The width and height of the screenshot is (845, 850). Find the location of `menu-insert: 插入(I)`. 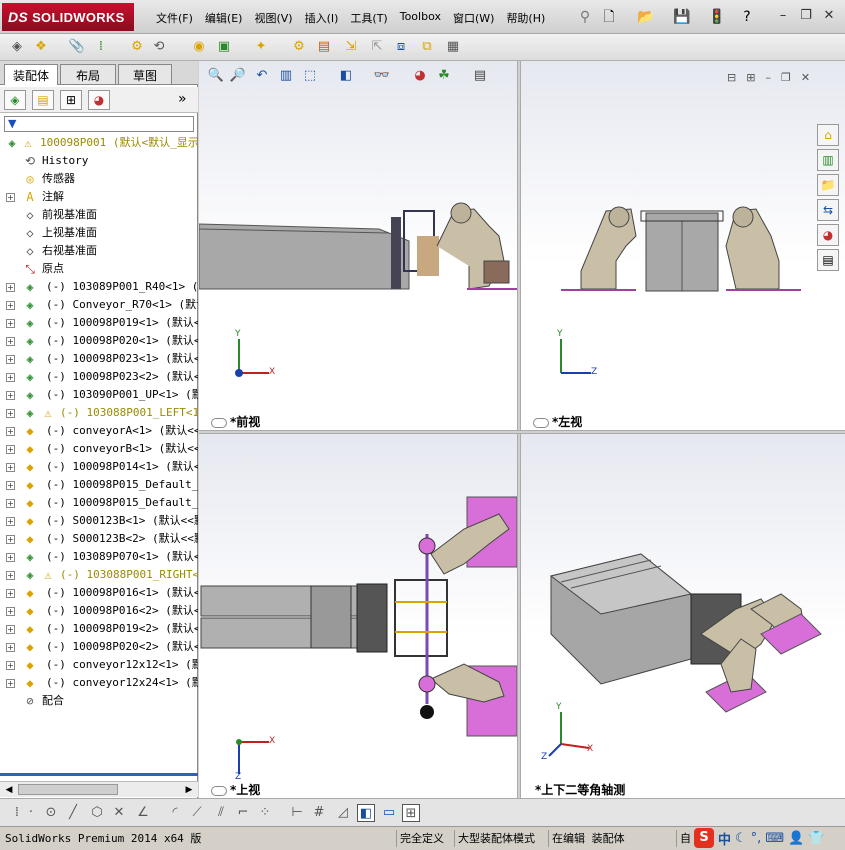

menu-insert: 插入(I) is located at coordinates (322, 18).